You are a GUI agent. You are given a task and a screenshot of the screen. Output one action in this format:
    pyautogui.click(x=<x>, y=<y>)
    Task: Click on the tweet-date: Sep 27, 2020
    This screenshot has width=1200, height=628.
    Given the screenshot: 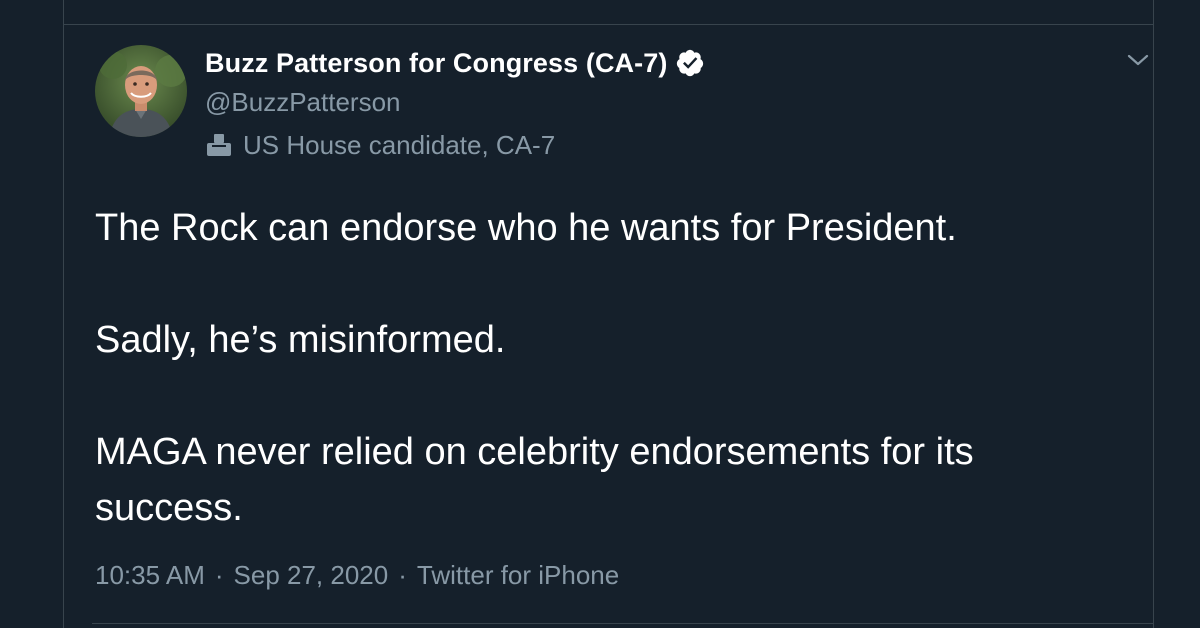 What is the action you would take?
    pyautogui.click(x=311, y=575)
    